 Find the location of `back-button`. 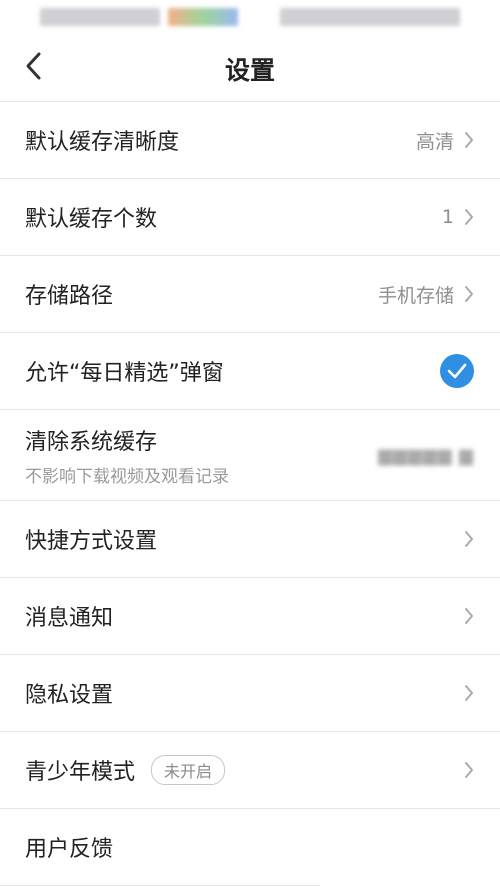

back-button is located at coordinates (33, 68).